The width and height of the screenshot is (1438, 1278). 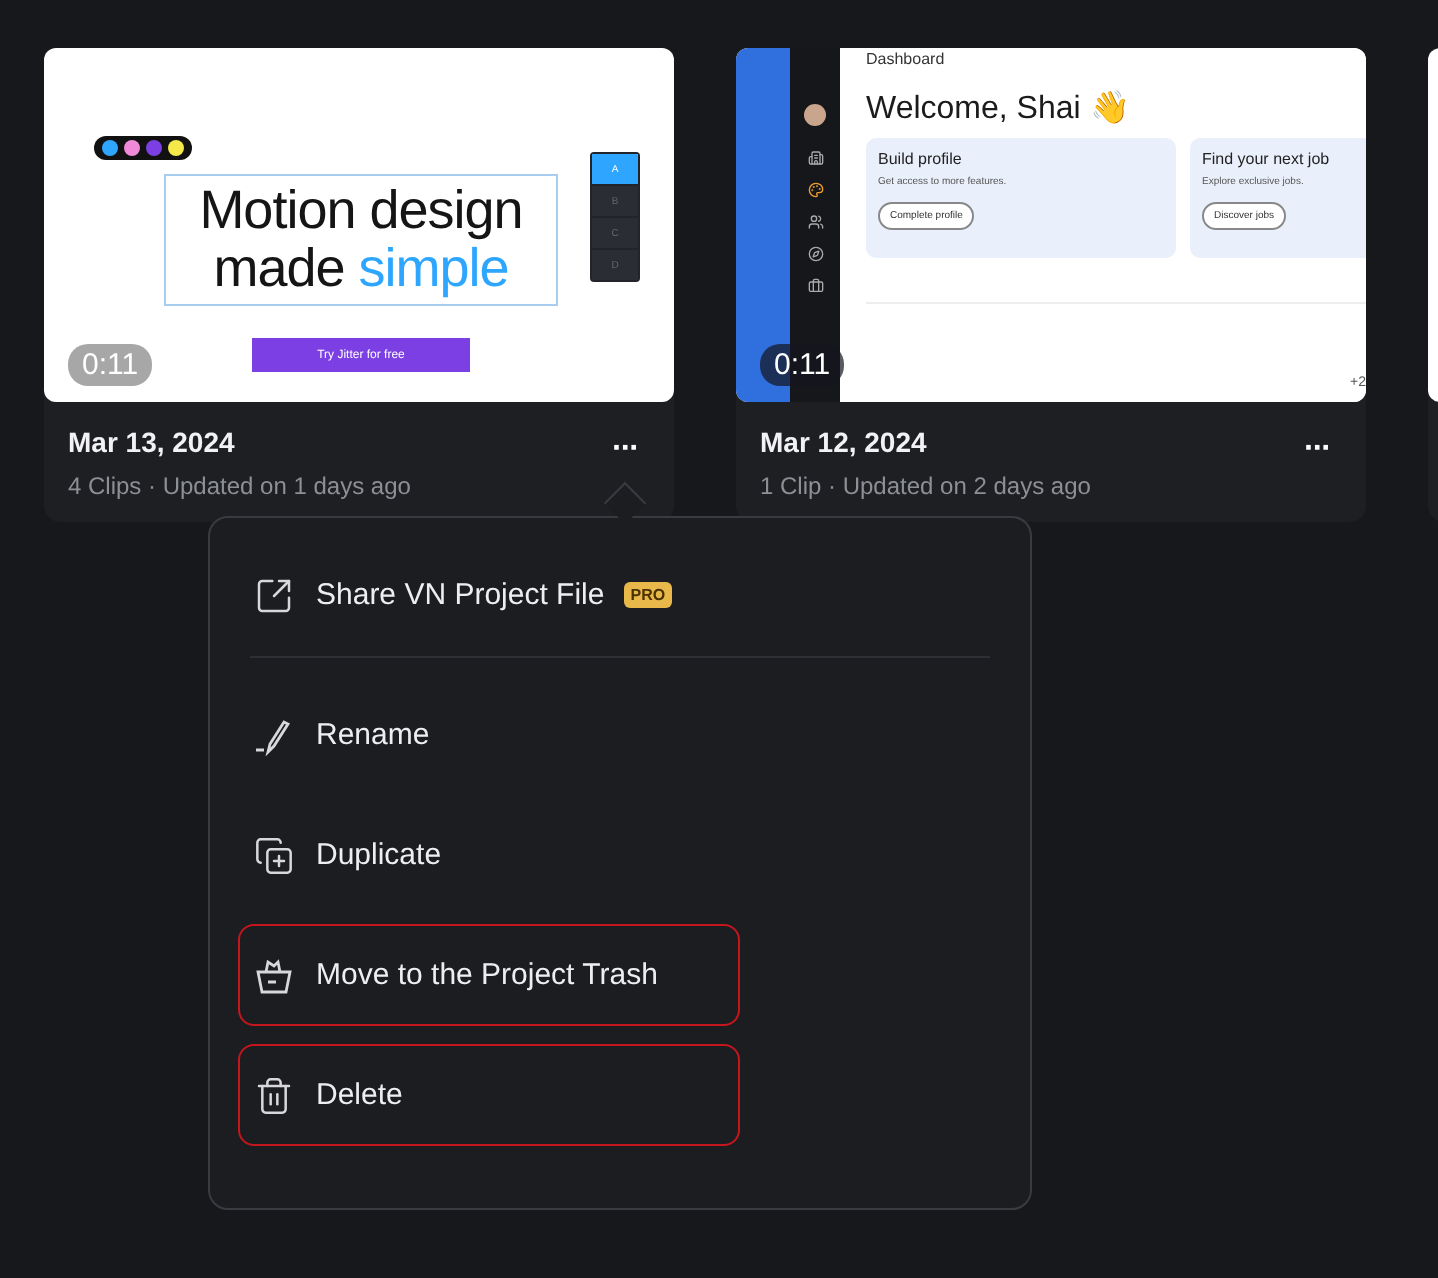 I want to click on menu-item: Share VN Project File PRO, so click(x=489, y=595).